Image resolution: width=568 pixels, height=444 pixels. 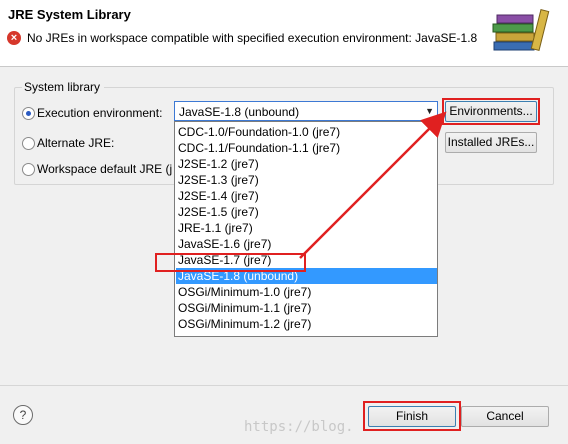 What do you see at coordinates (69, 14) in the screenshot?
I see `dialog-title: JRE System Library` at bounding box center [69, 14].